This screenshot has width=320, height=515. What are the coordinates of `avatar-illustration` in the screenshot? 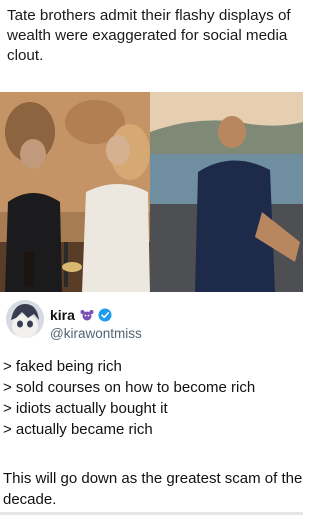 It's located at (25, 319).